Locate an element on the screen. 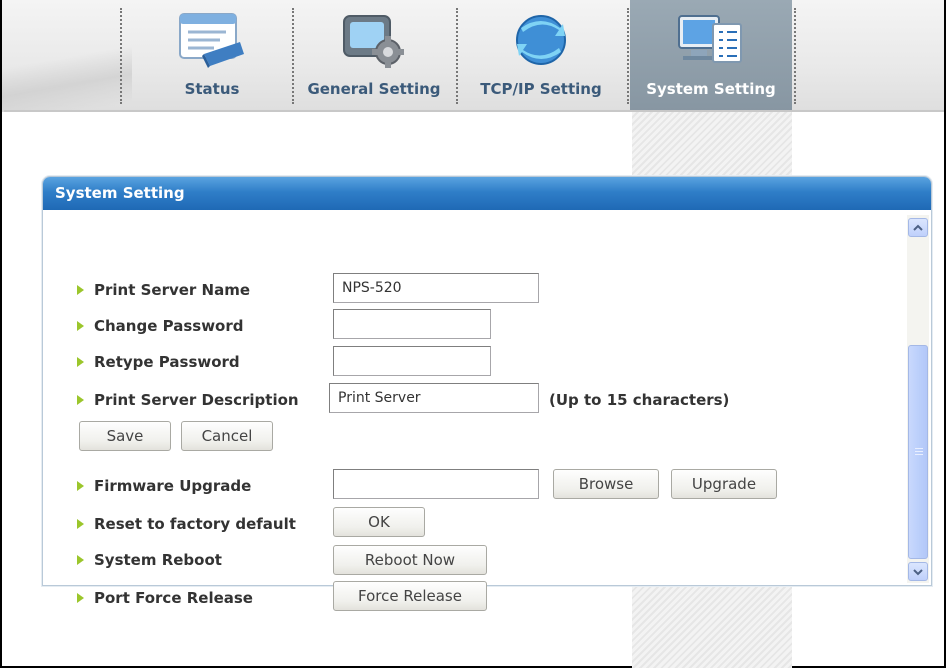  row-port-force-release: Port Force Release is located at coordinates (165, 598).